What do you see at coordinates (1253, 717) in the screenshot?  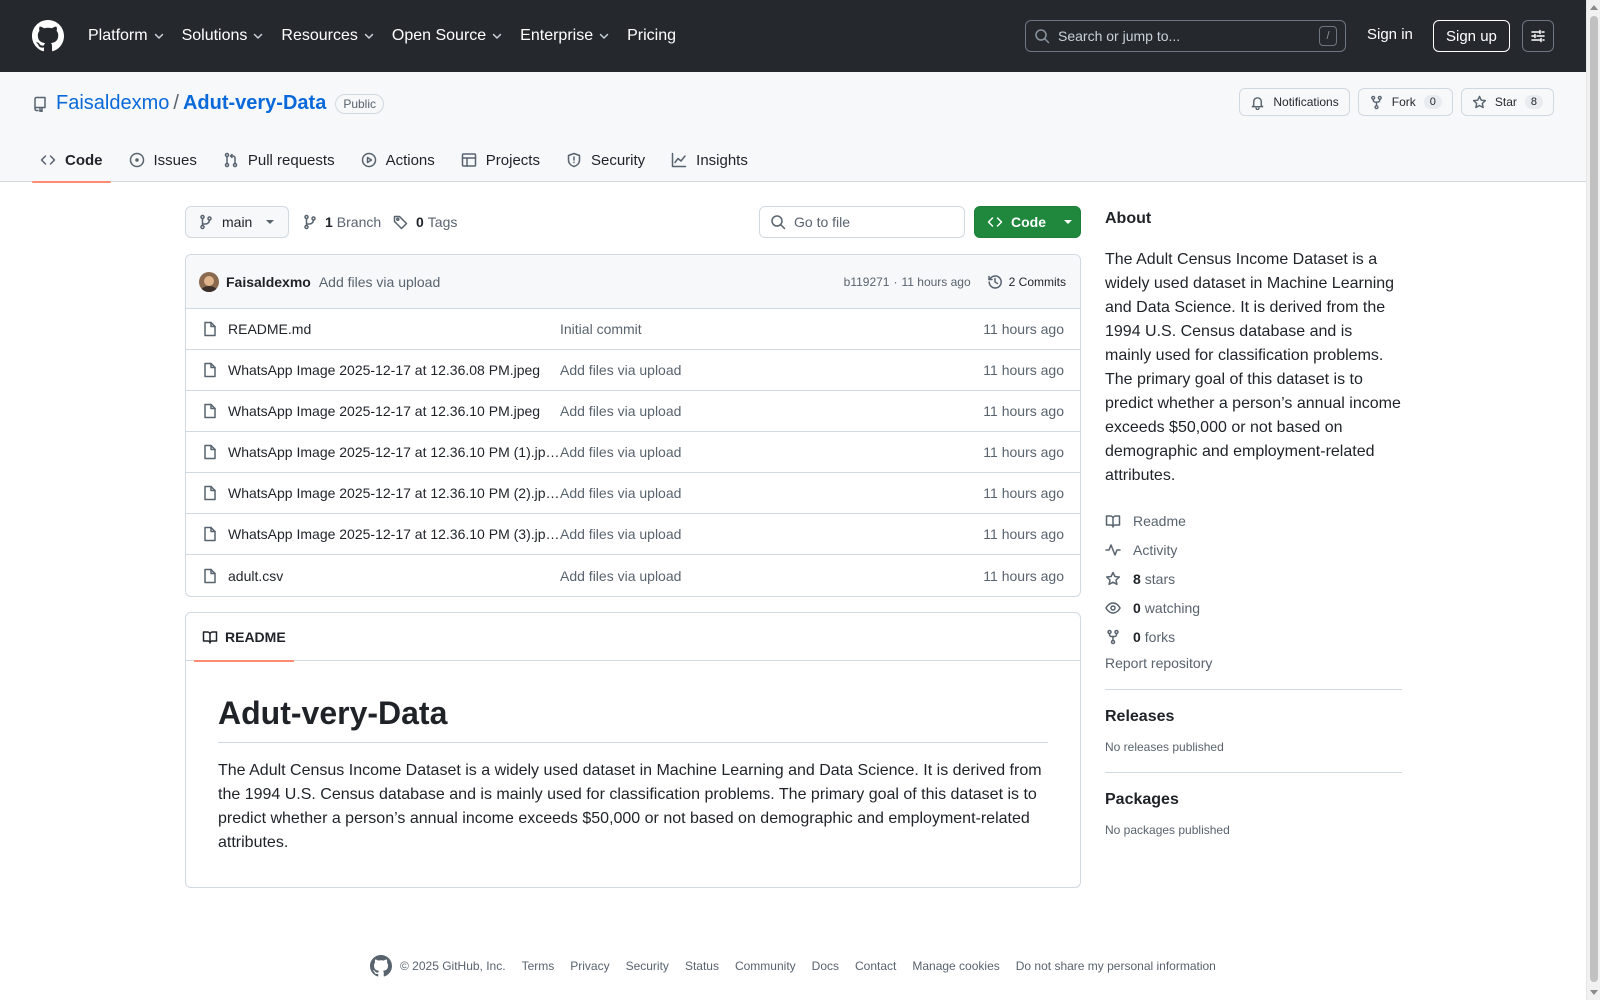 I see `releases-heading: Releases` at bounding box center [1253, 717].